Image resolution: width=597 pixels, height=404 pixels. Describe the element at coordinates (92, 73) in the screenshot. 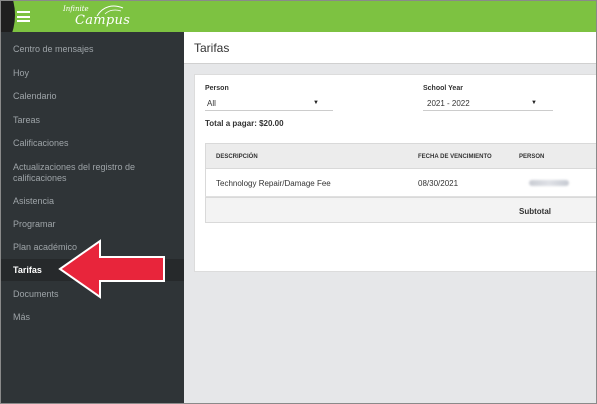

I see `sidebar-item-hoy: Hoy` at that location.